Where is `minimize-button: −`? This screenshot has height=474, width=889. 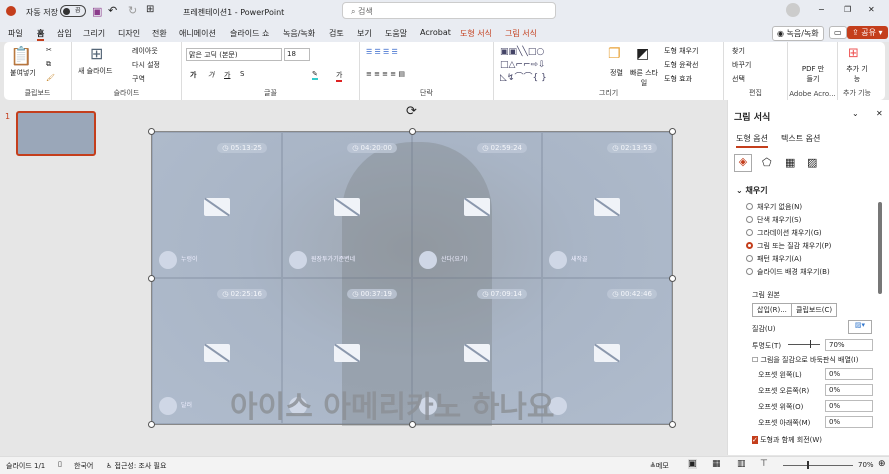 minimize-button: − is located at coordinates (821, 9).